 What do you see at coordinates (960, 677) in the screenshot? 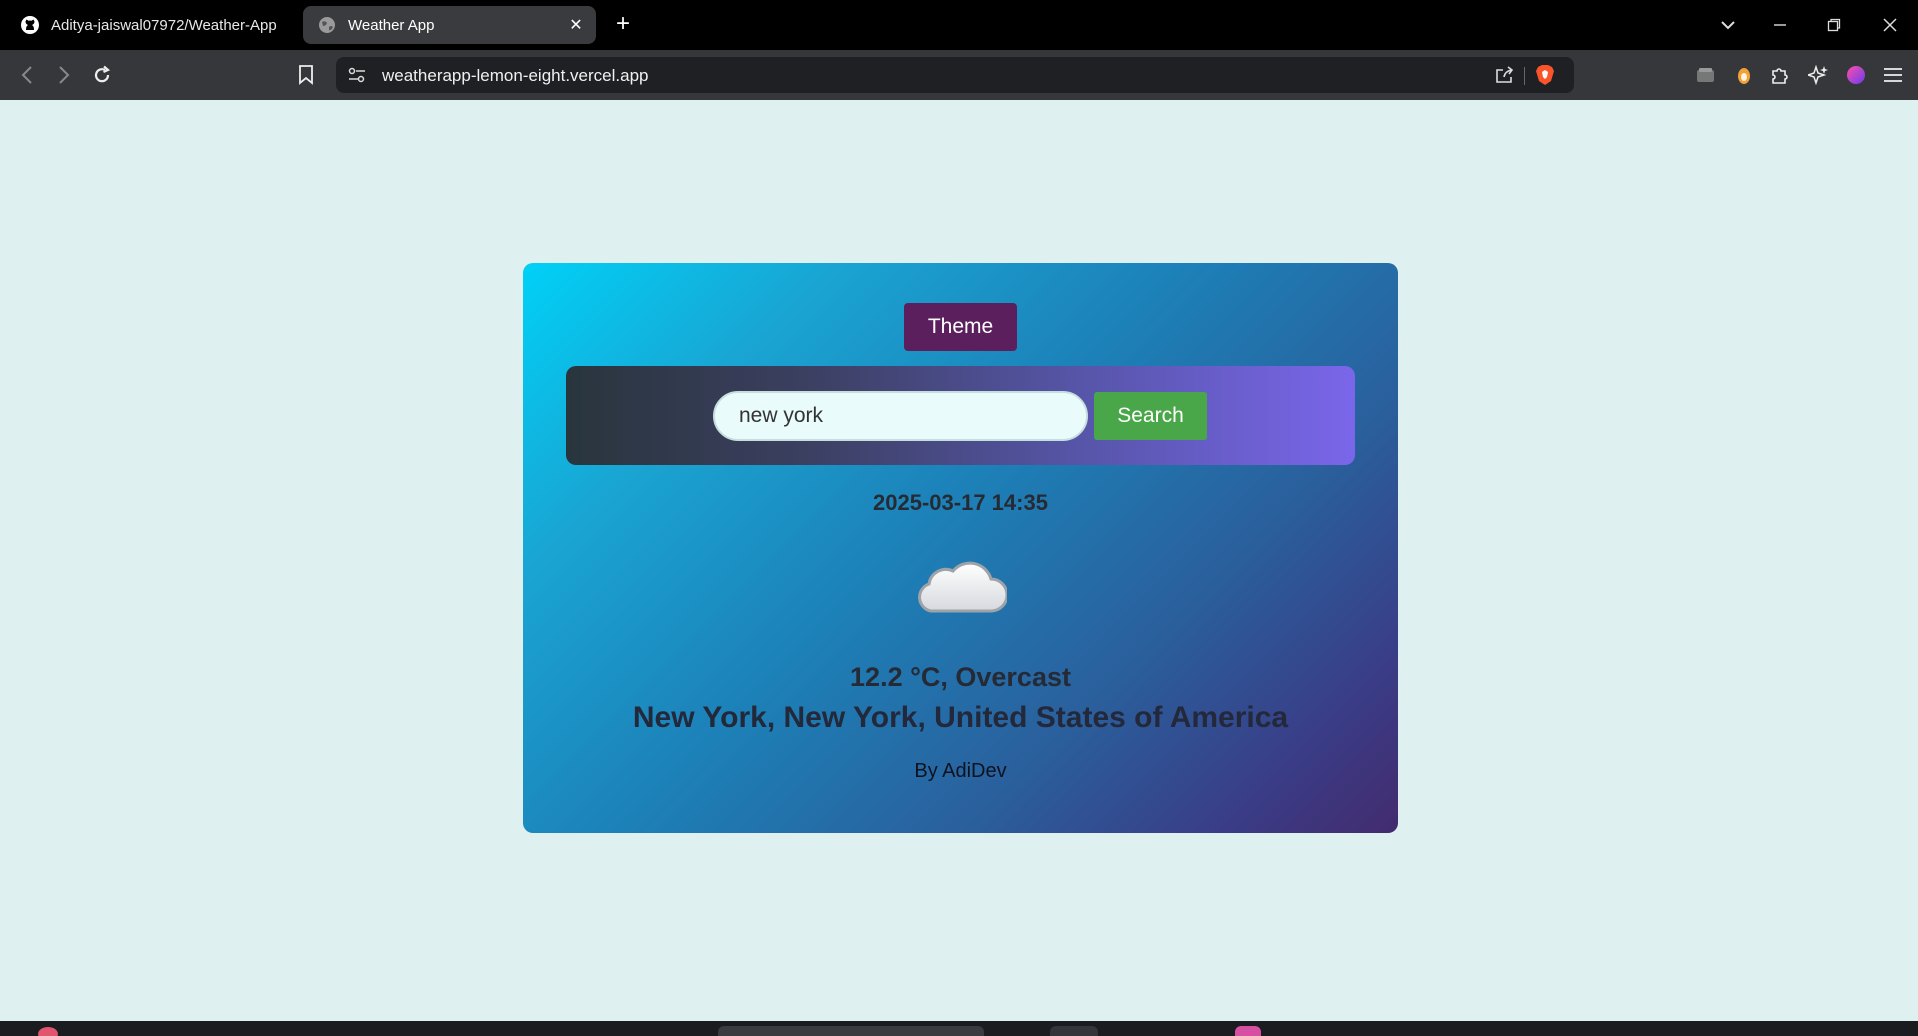
I see `temperature-condition: 12.2 °C, Overcast` at bounding box center [960, 677].